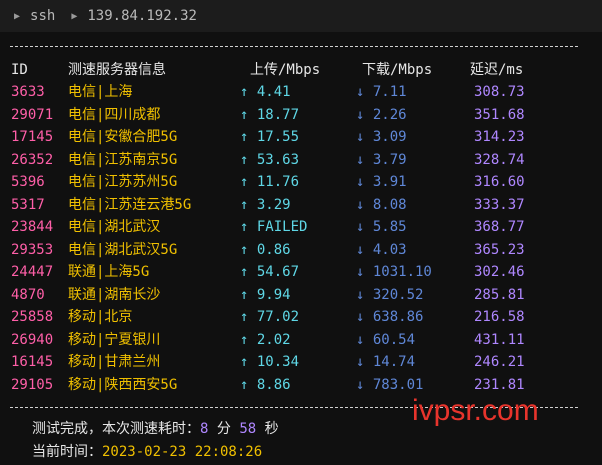 The image size is (602, 465). Describe the element at coordinates (19, 70) in the screenshot. I see `header-id: ID` at that location.